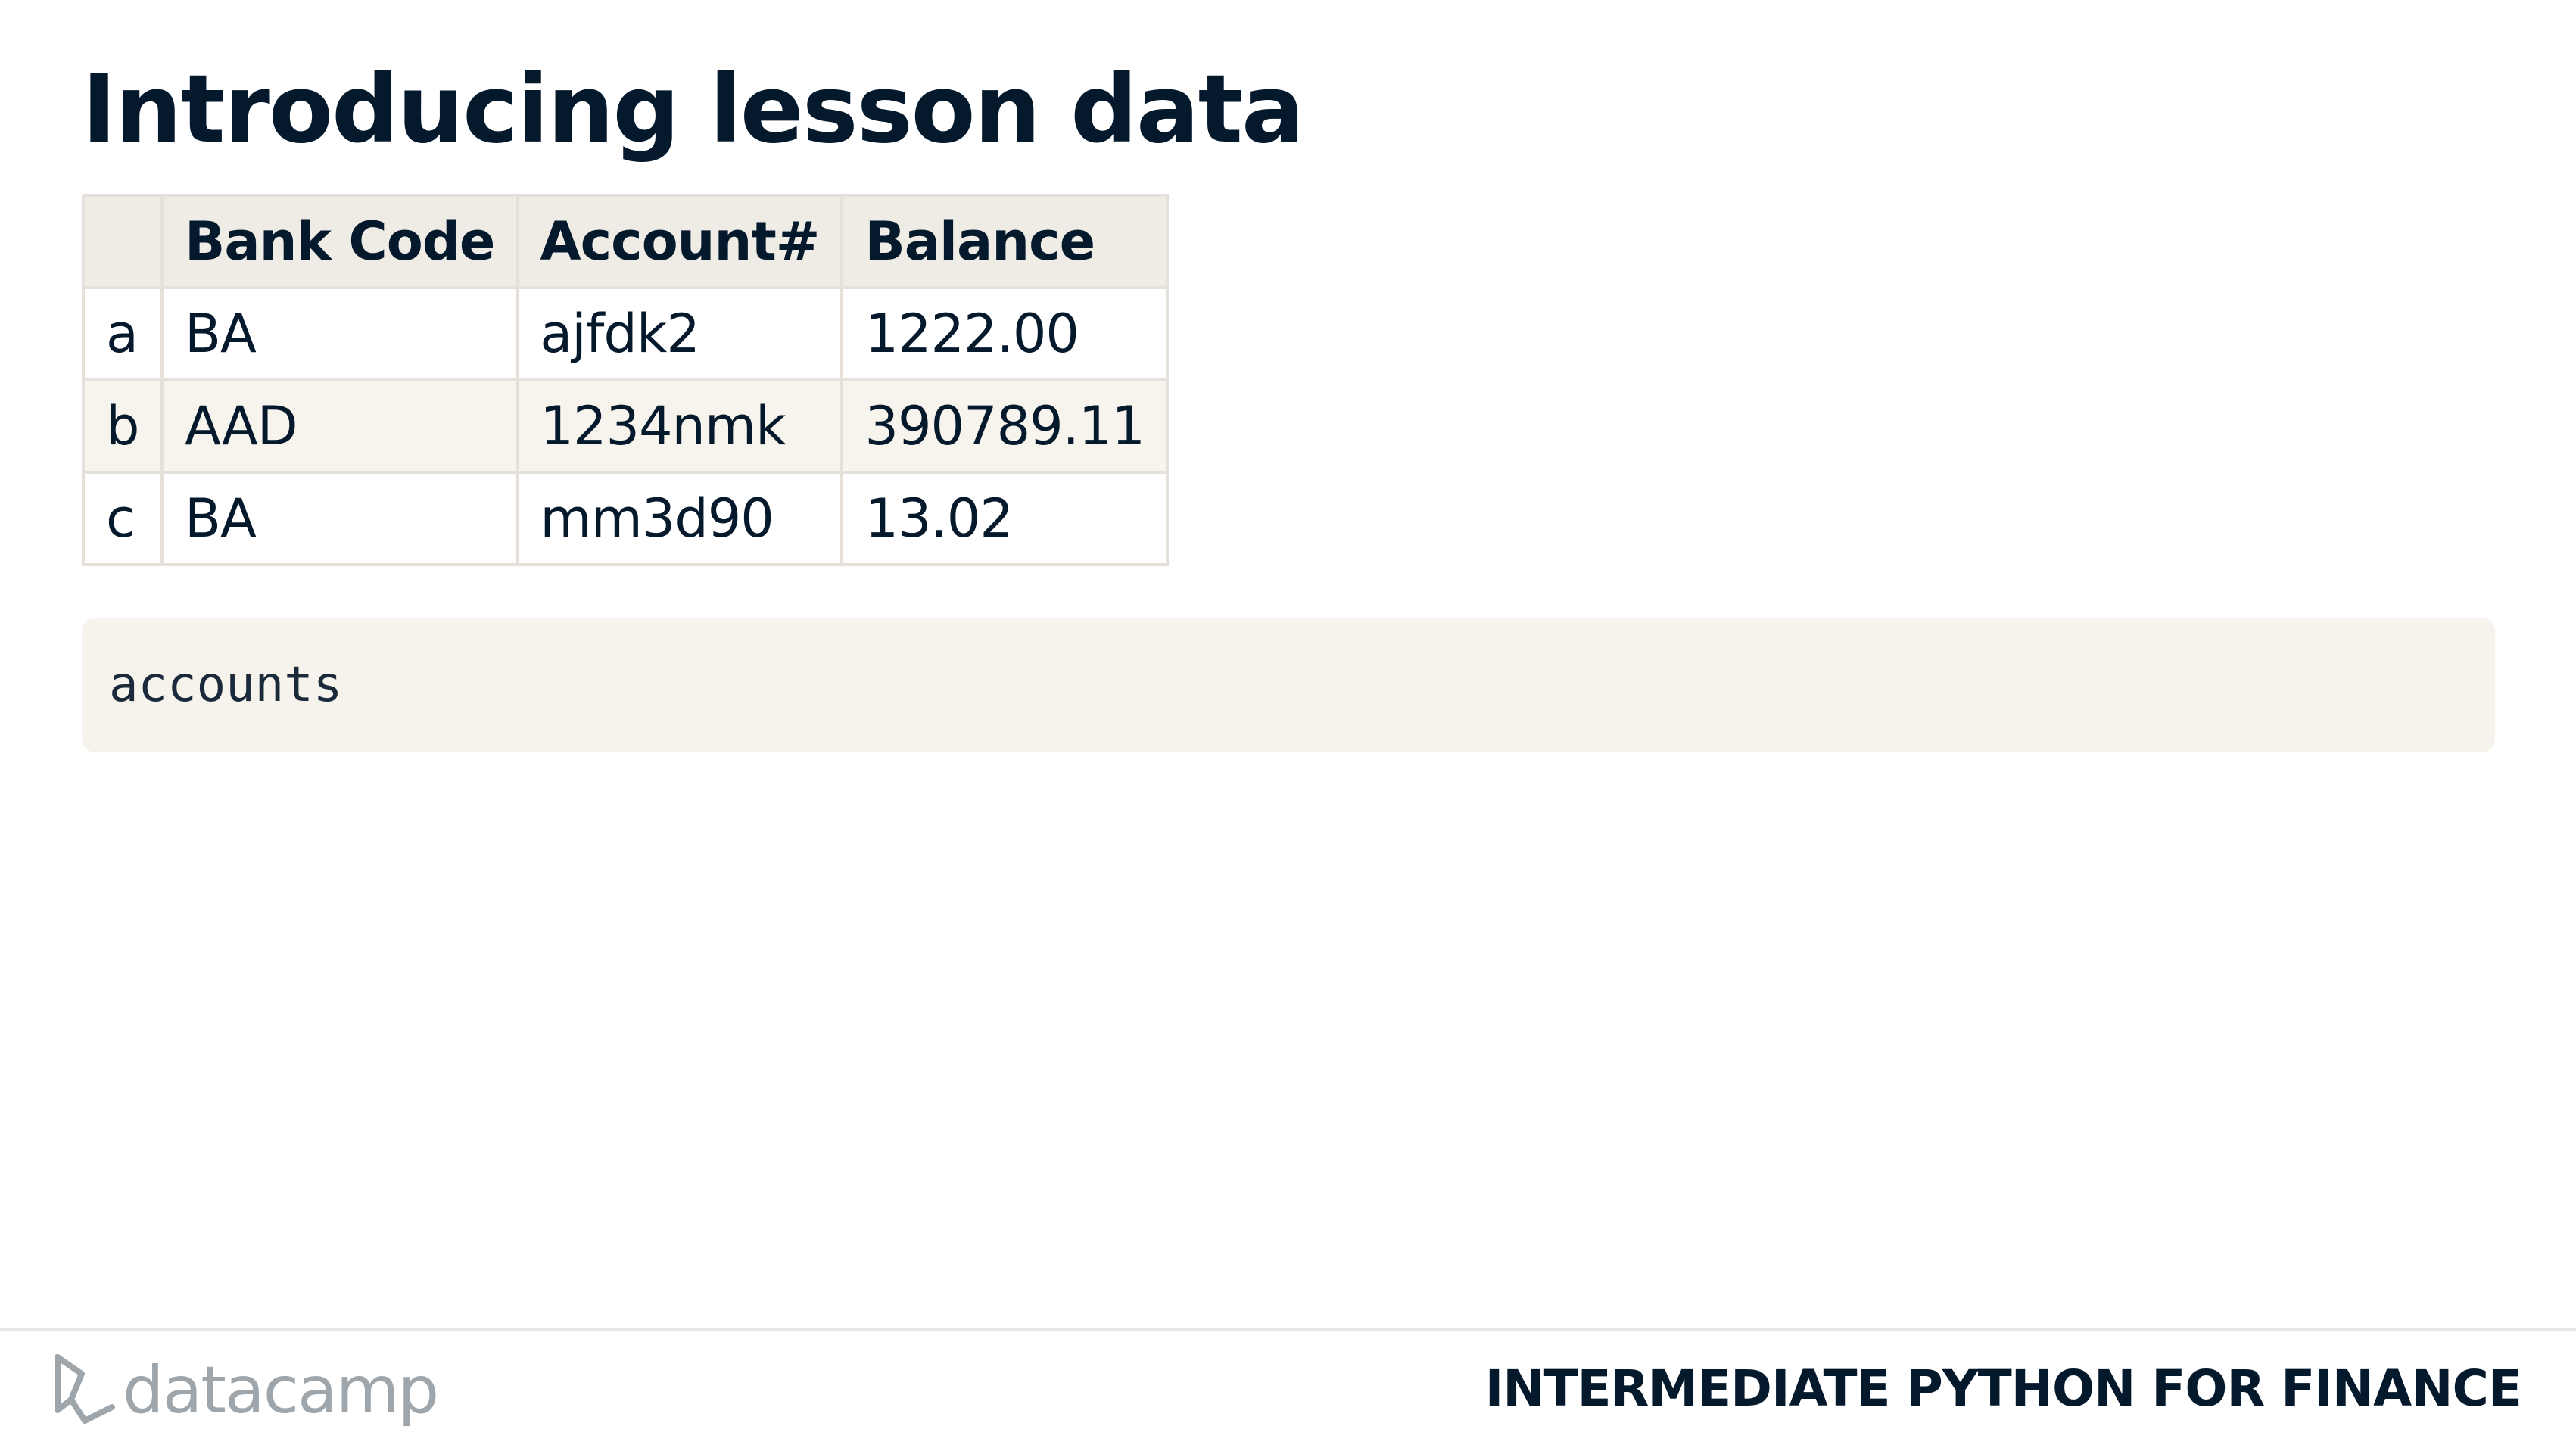 The image size is (2576, 1451). Describe the element at coordinates (680, 426) in the screenshot. I see `row-account: 1234nmk` at that location.